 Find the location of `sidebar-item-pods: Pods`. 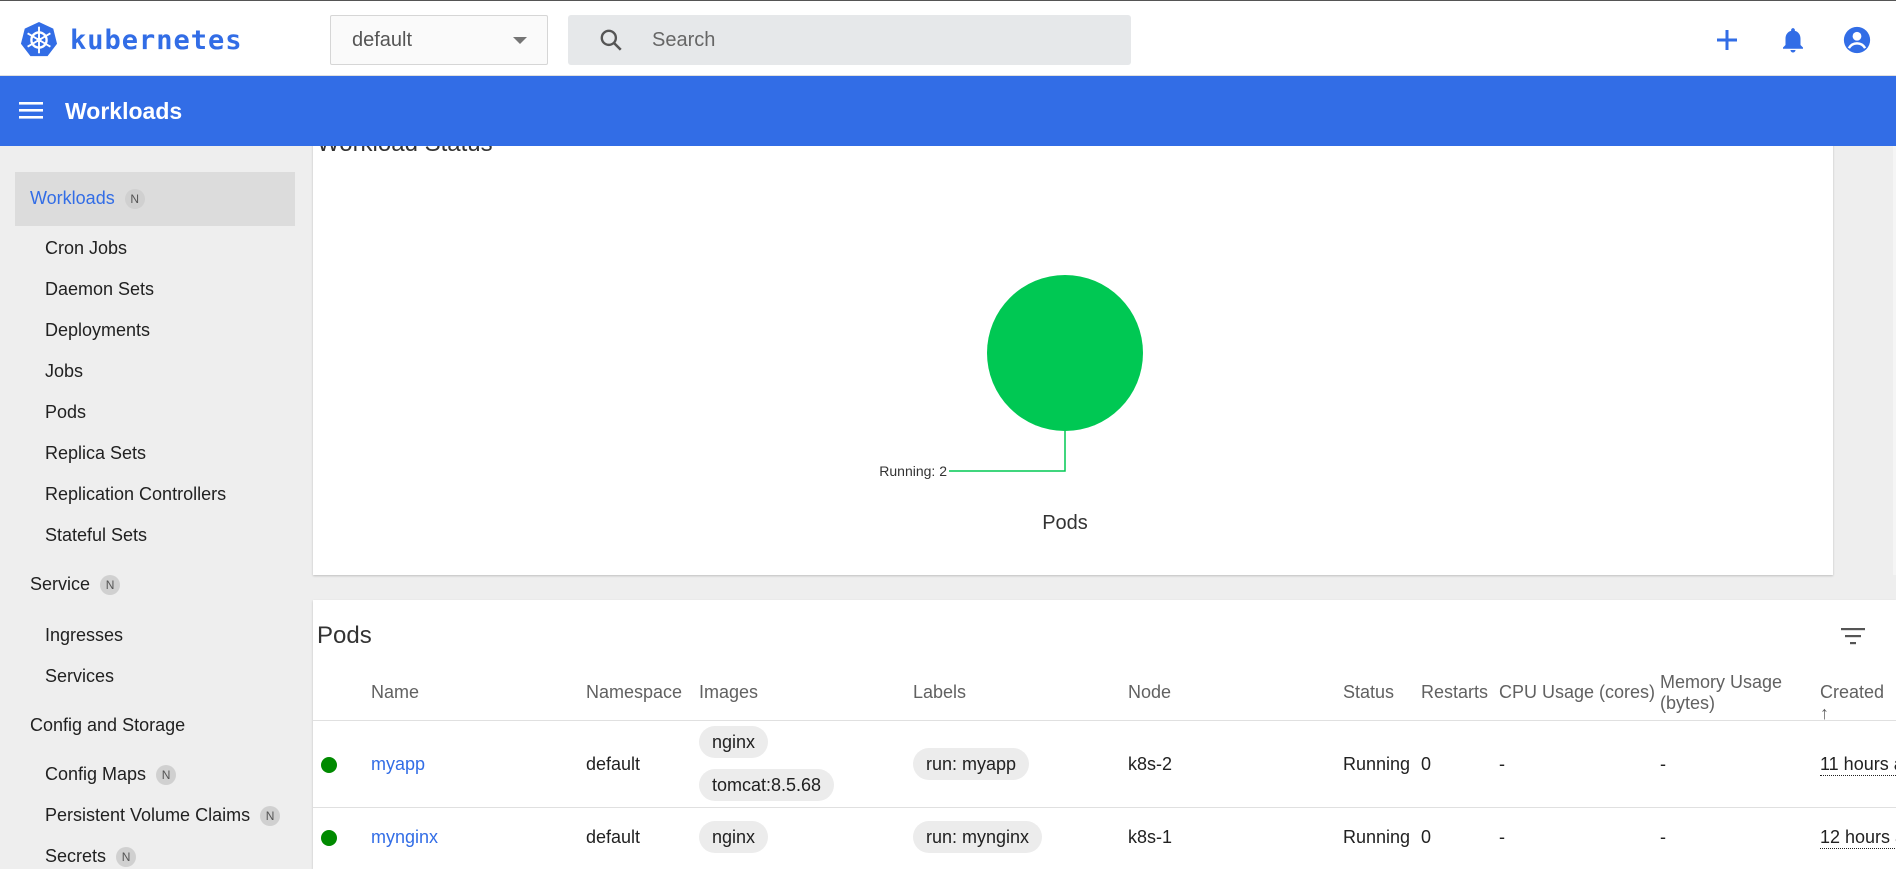

sidebar-item-pods: Pods is located at coordinates (65, 412).